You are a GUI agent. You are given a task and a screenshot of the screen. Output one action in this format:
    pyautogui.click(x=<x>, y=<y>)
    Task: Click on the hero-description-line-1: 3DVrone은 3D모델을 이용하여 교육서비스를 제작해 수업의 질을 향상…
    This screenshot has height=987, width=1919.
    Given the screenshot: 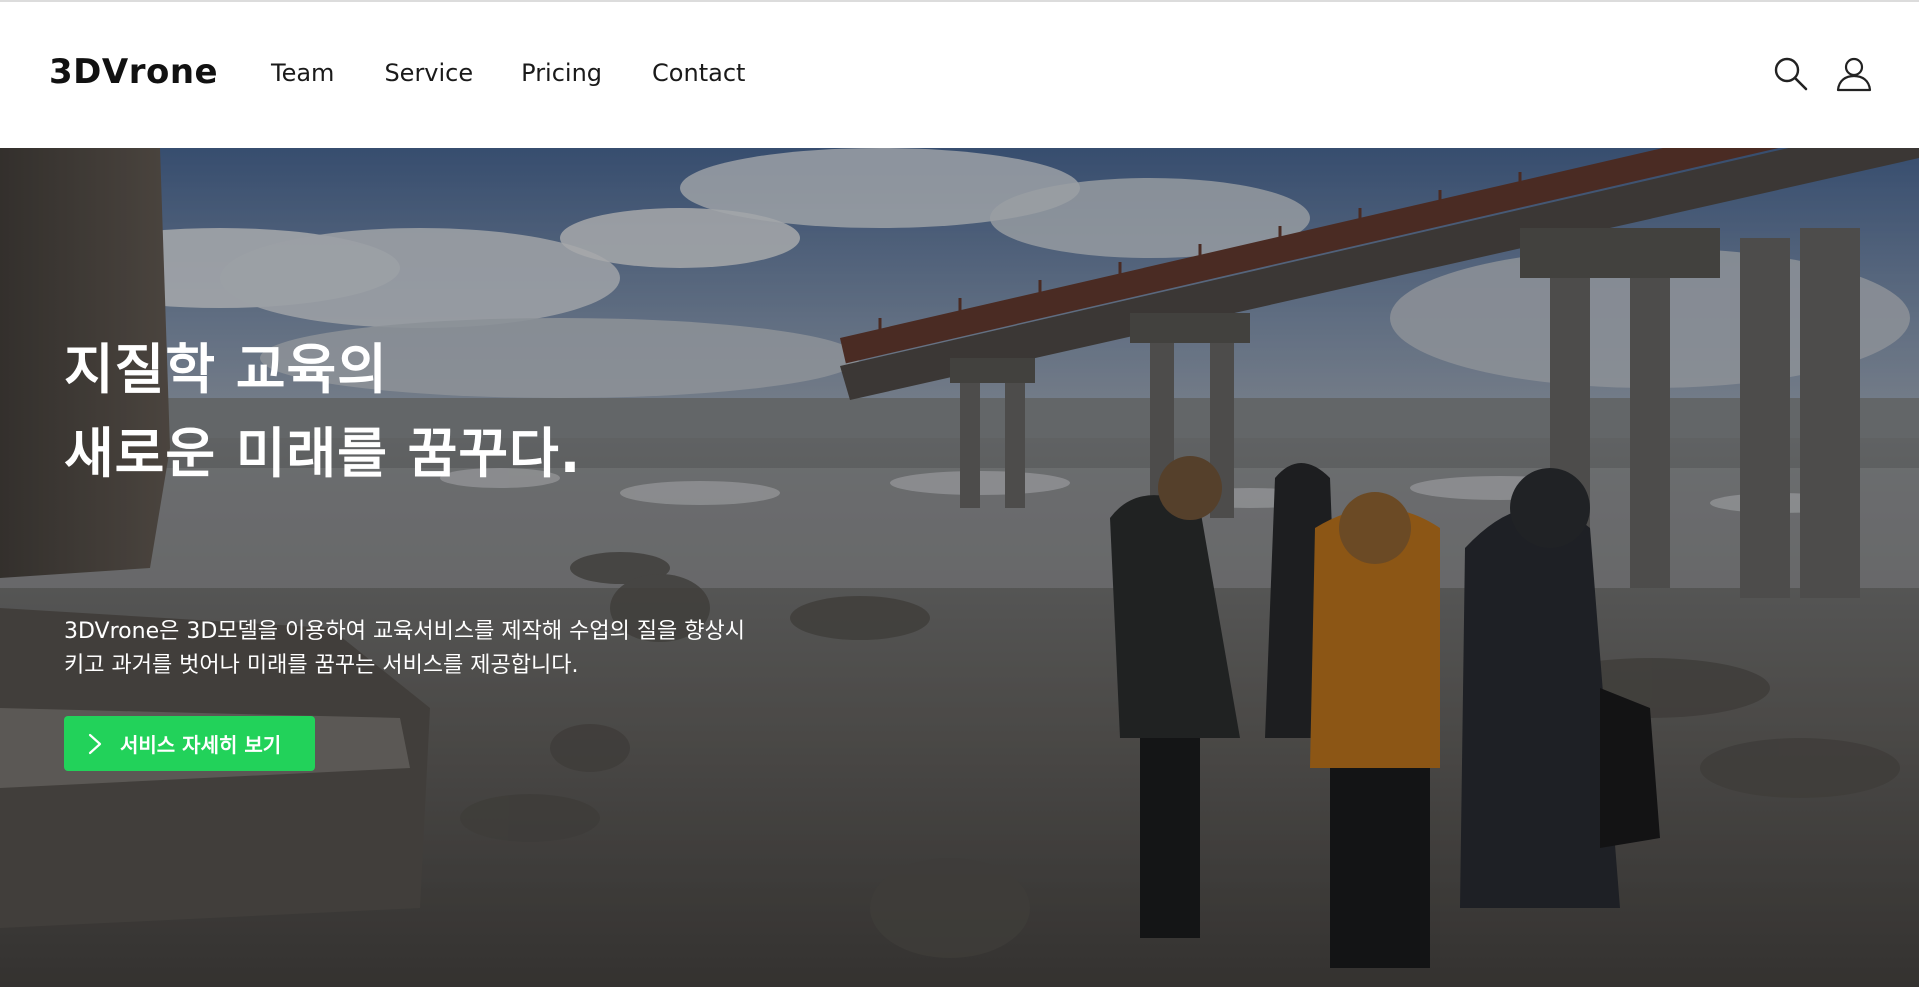 What is the action you would take?
    pyautogui.click(x=404, y=631)
    